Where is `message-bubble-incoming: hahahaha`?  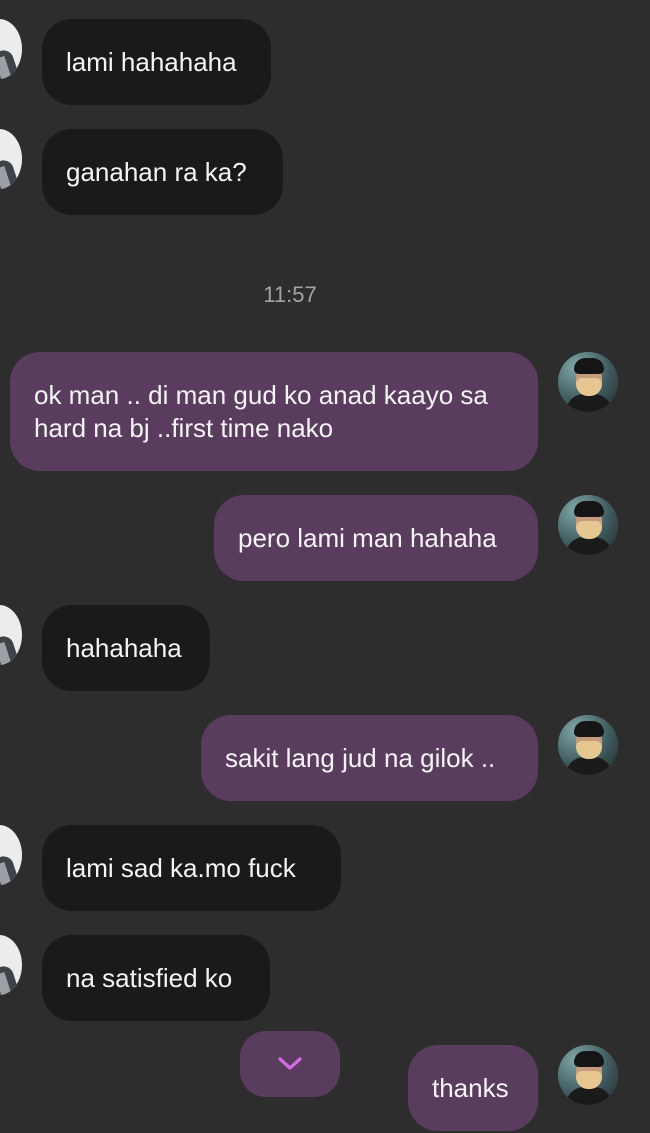 message-bubble-incoming: hahahaha is located at coordinates (126, 648).